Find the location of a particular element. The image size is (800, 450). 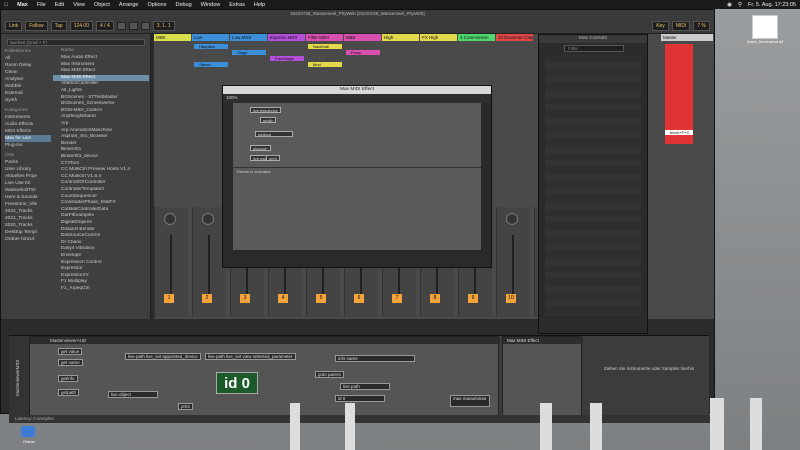

folder-icon is located at coordinates (28, 431).